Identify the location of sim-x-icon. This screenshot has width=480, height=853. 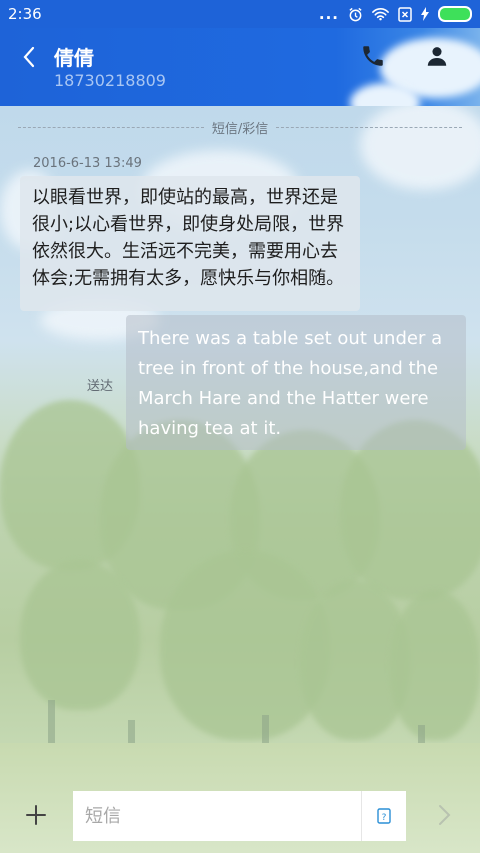
(405, 14).